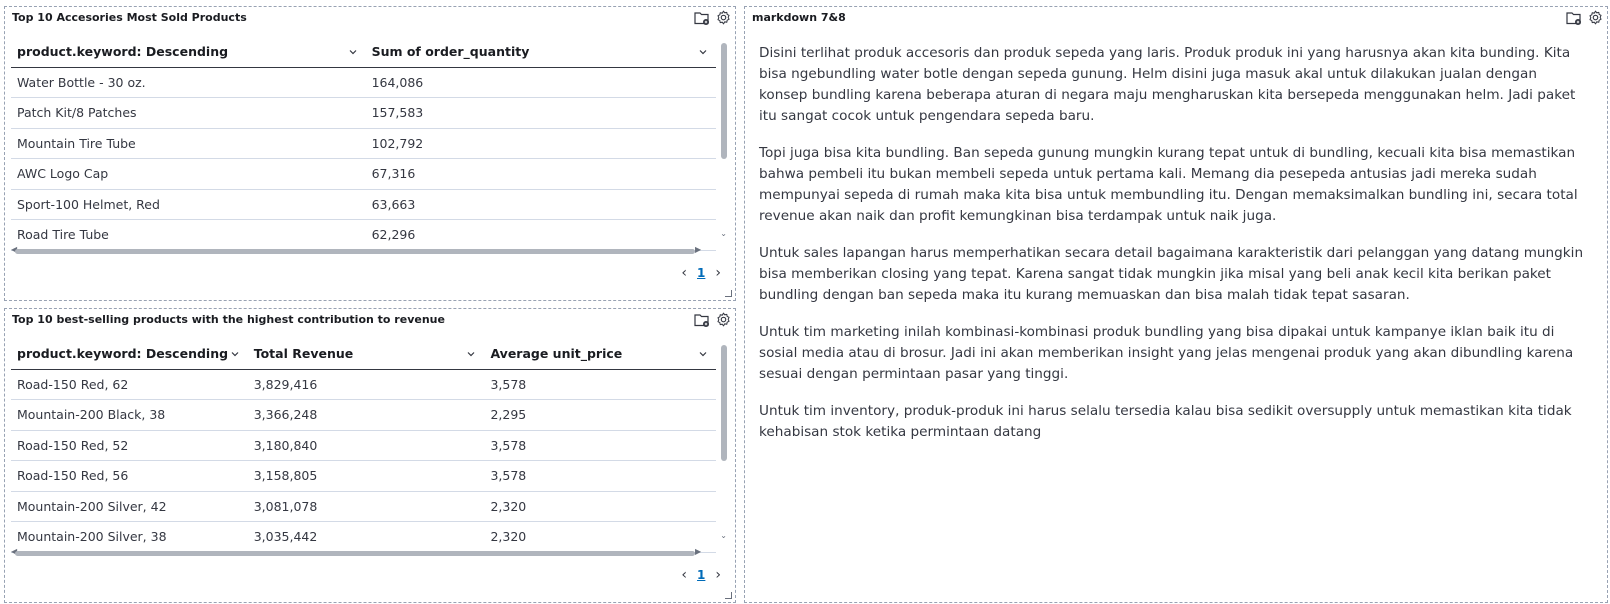 The height and width of the screenshot is (604, 1610). Describe the element at coordinates (129, 537) in the screenshot. I see `table-cell: Mountain-200 Silver, 38` at that location.